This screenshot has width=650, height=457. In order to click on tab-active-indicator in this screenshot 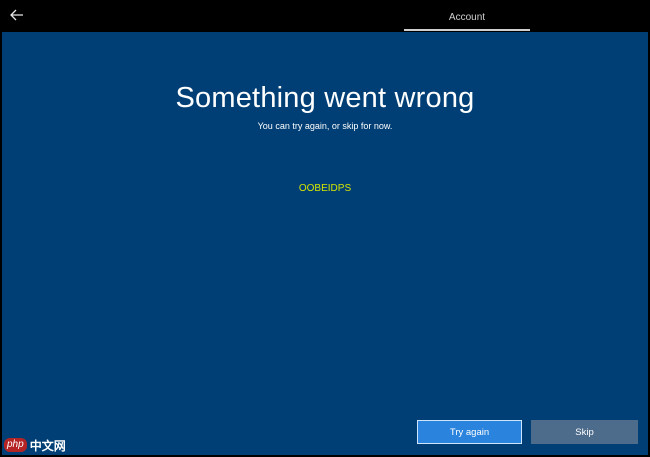, I will do `click(467, 30)`.